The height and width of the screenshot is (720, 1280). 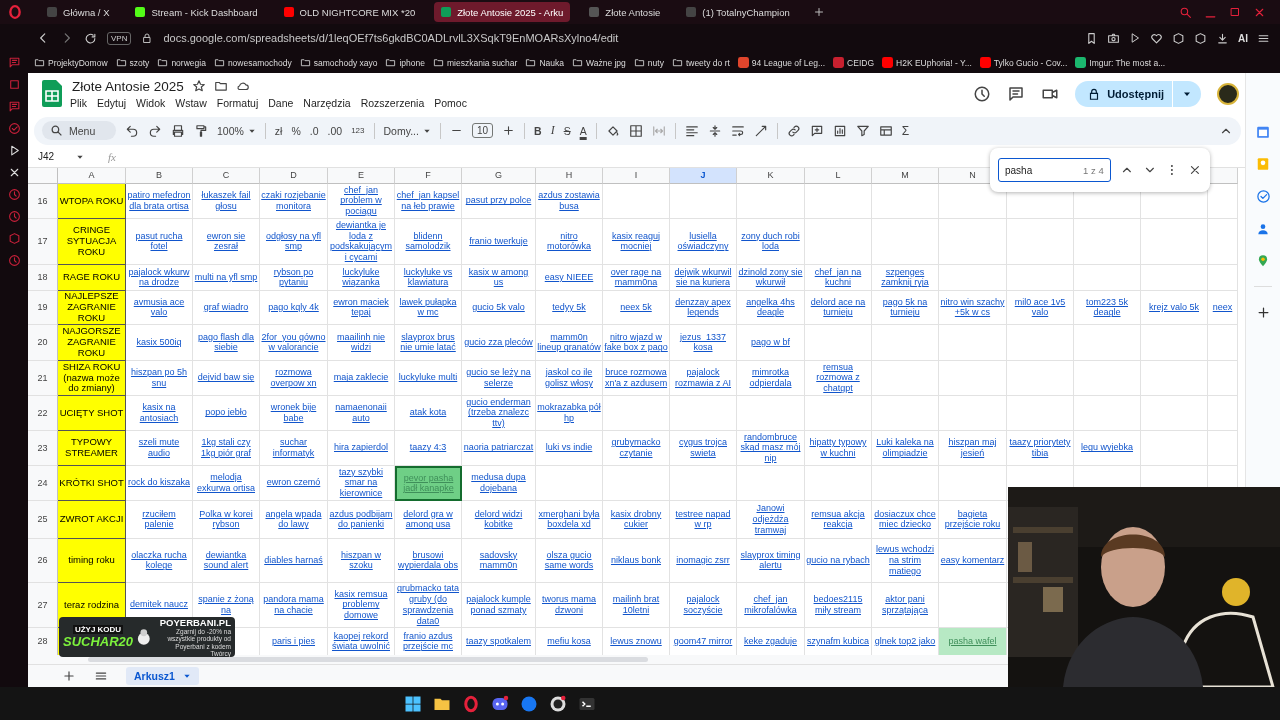 I want to click on link: Polka w korei rybson, so click(x=226, y=519).